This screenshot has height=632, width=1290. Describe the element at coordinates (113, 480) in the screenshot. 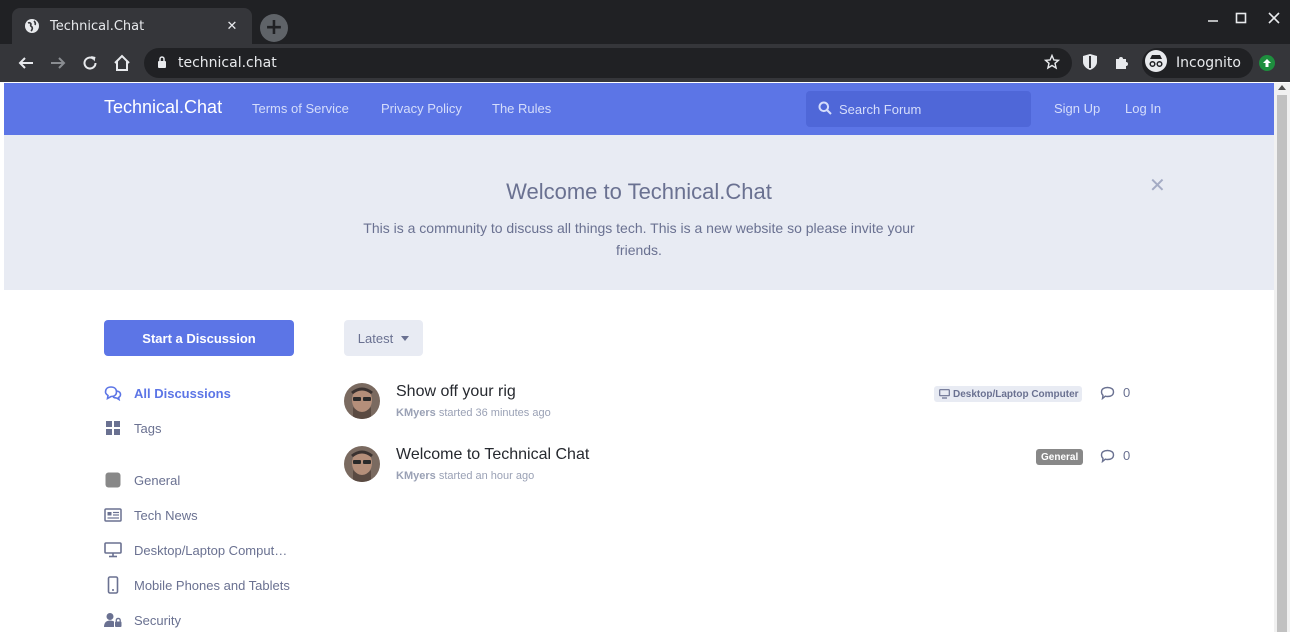

I see `square-tag-icon` at that location.